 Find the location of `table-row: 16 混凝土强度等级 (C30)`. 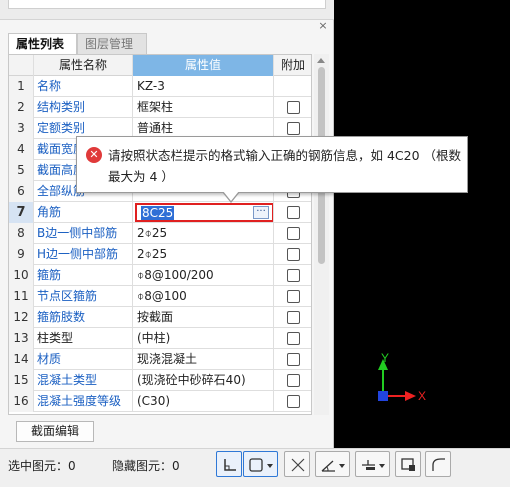

table-row: 16 混凝土强度等级 (C30) is located at coordinates (160, 401).